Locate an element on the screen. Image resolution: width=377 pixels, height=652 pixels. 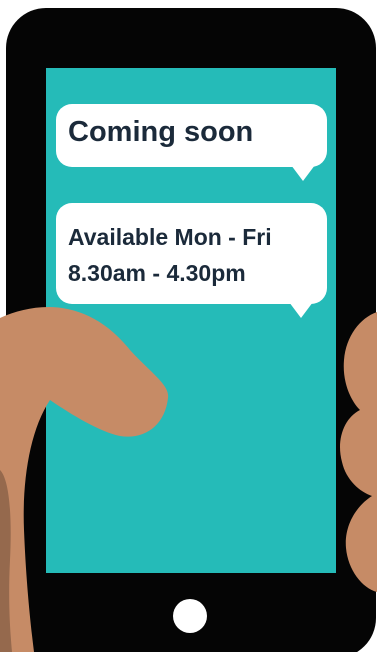
availability-bubble: Available Mon - Fri 8.30am - 4.30pm is located at coordinates (191, 260).